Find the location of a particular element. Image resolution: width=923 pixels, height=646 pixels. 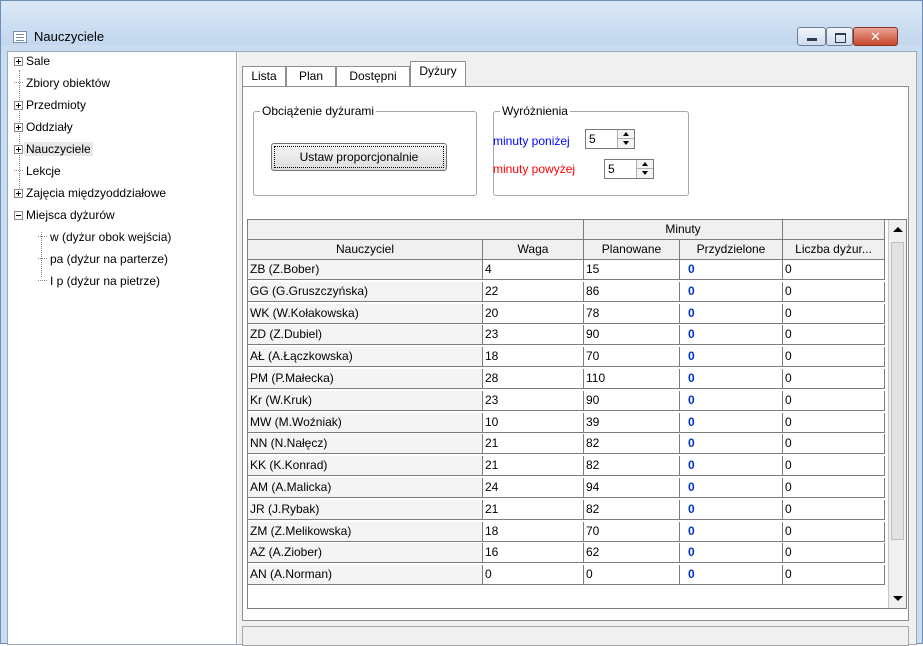

vertical-scrollbar is located at coordinates (897, 414).